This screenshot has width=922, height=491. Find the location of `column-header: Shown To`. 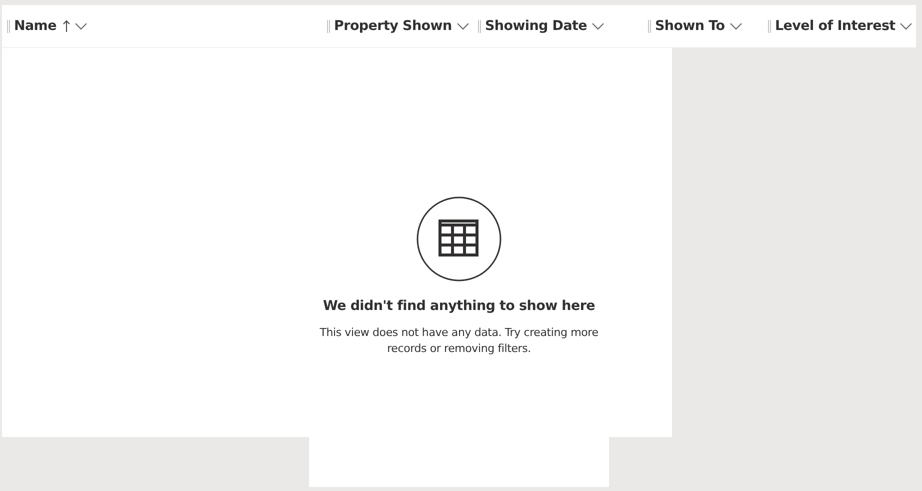

column-header: Shown To is located at coordinates (689, 26).